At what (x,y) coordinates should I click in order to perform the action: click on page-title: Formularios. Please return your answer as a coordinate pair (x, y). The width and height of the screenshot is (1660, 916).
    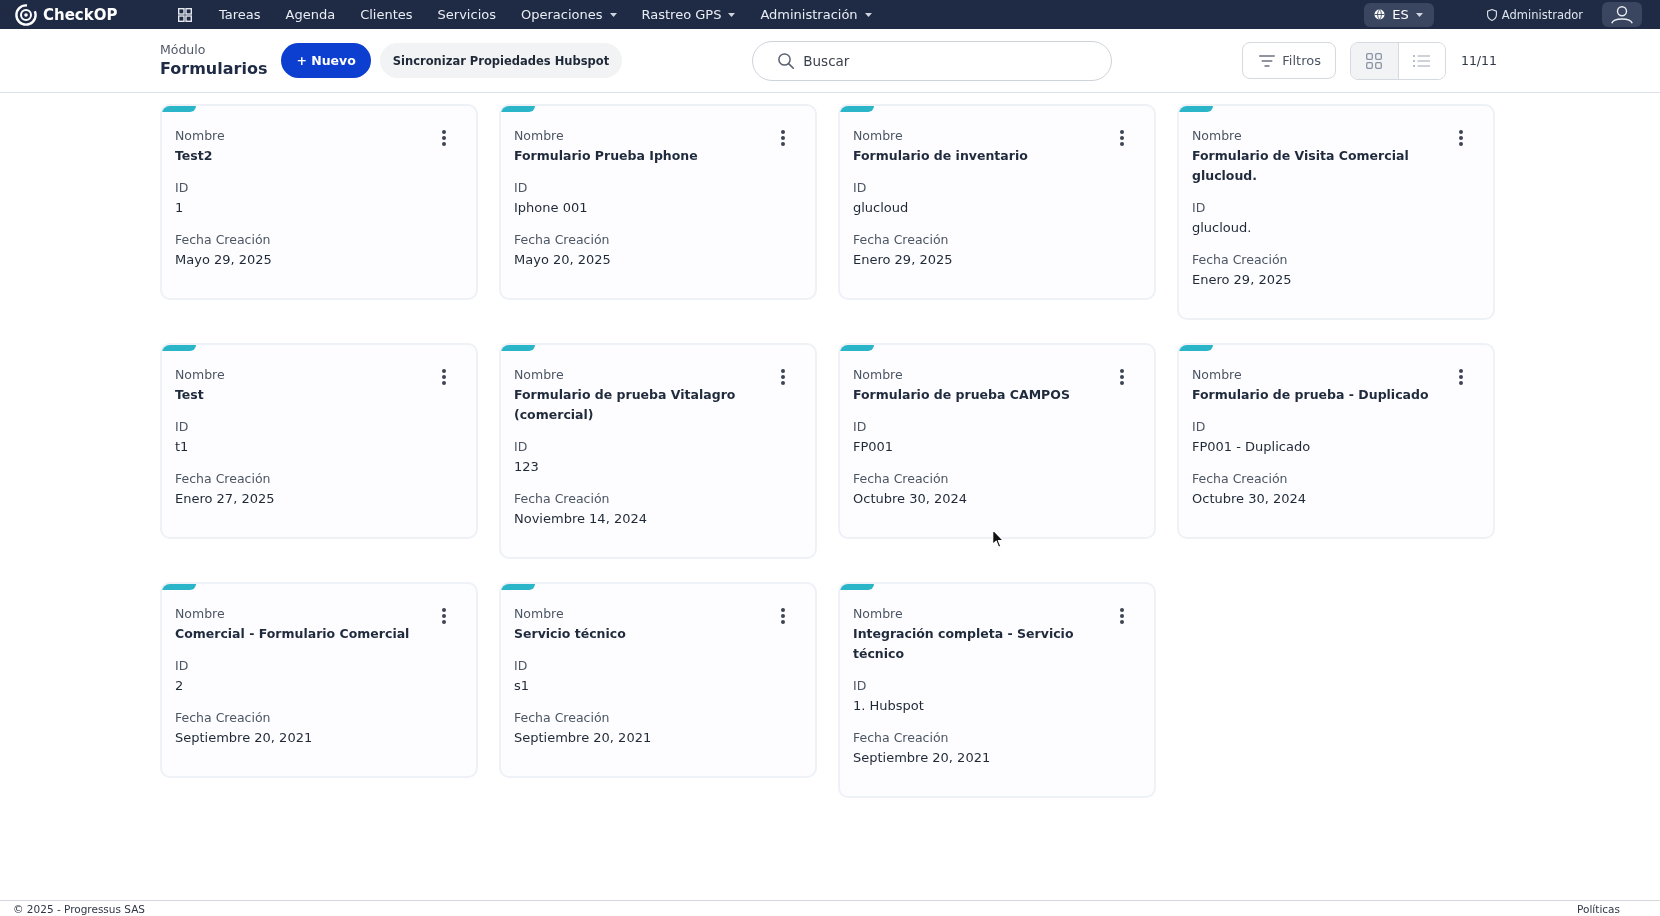
    Looking at the image, I should click on (214, 69).